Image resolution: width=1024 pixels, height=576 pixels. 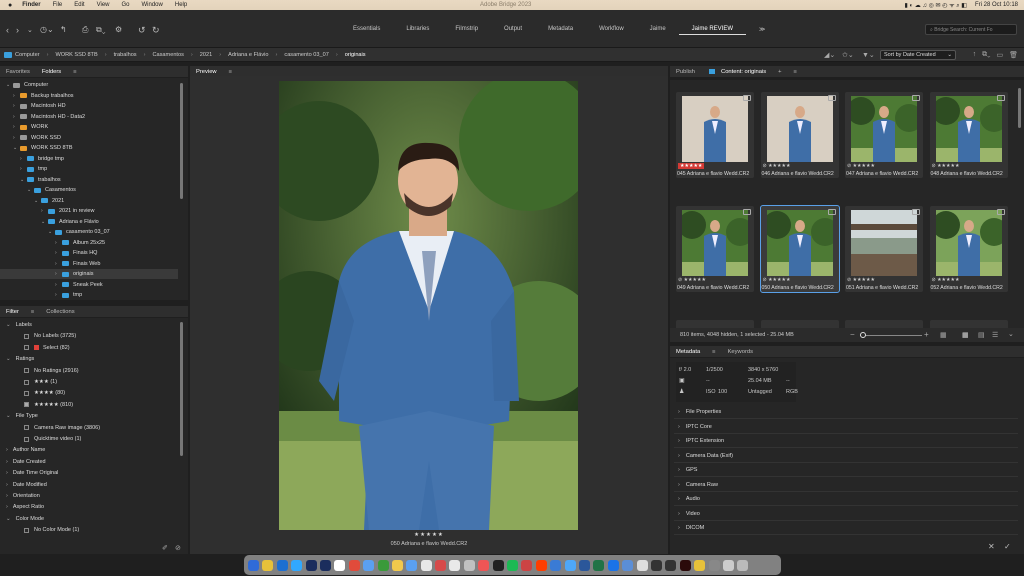 What do you see at coordinates (89, 106) in the screenshot?
I see `folder-item: › Macintosh HD` at bounding box center [89, 106].